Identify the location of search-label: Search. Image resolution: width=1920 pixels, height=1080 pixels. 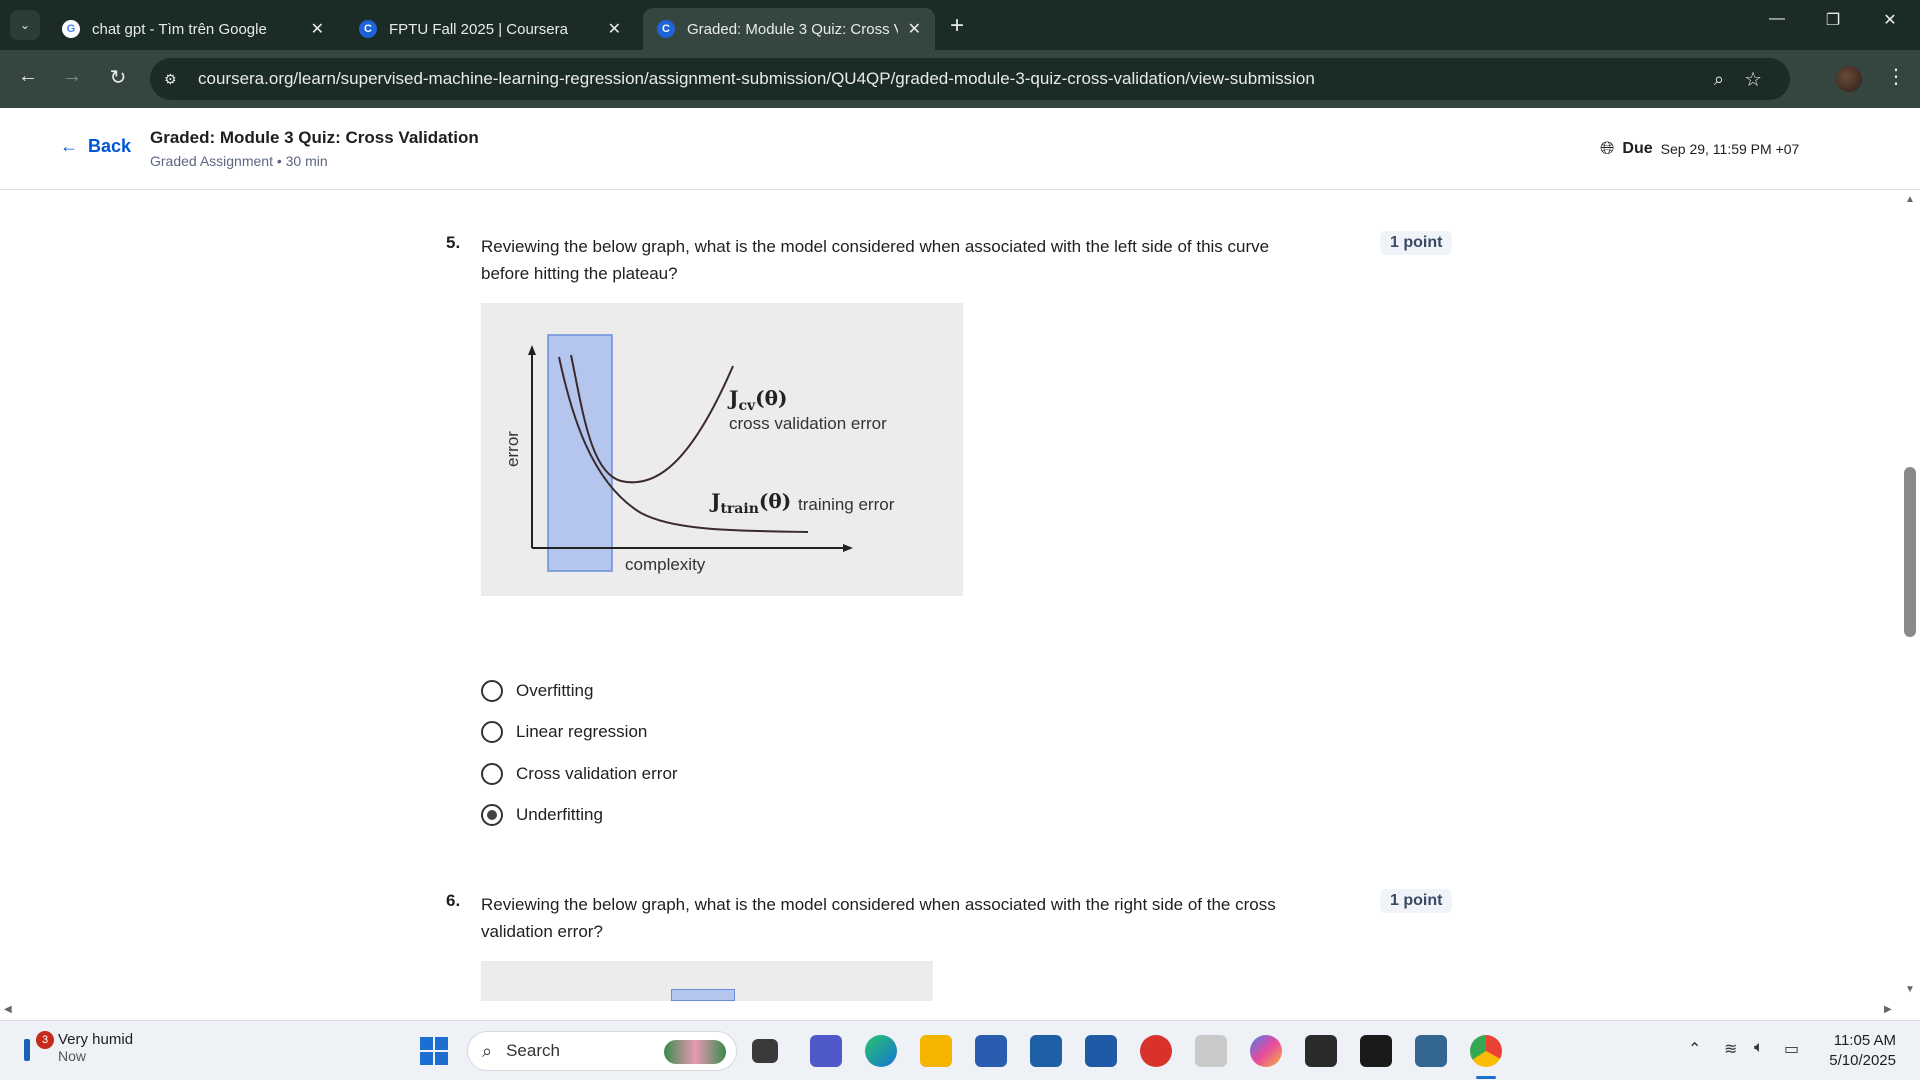
(533, 1050).